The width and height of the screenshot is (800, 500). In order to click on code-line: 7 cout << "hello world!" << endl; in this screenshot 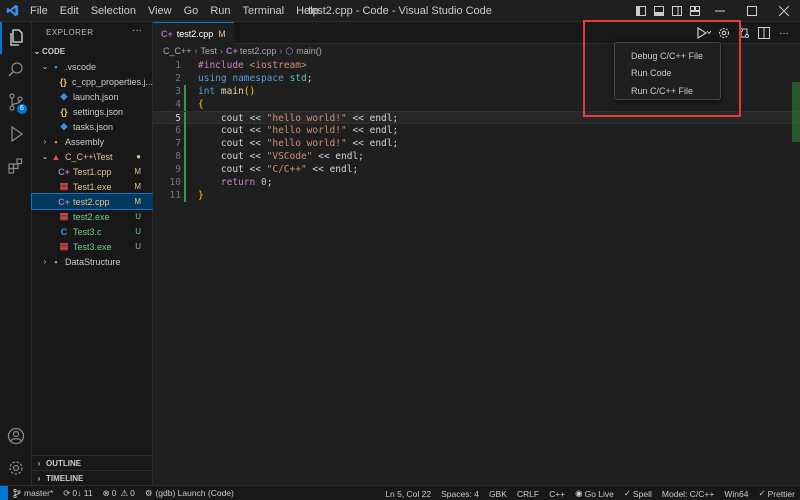, I will do `click(476, 143)`.